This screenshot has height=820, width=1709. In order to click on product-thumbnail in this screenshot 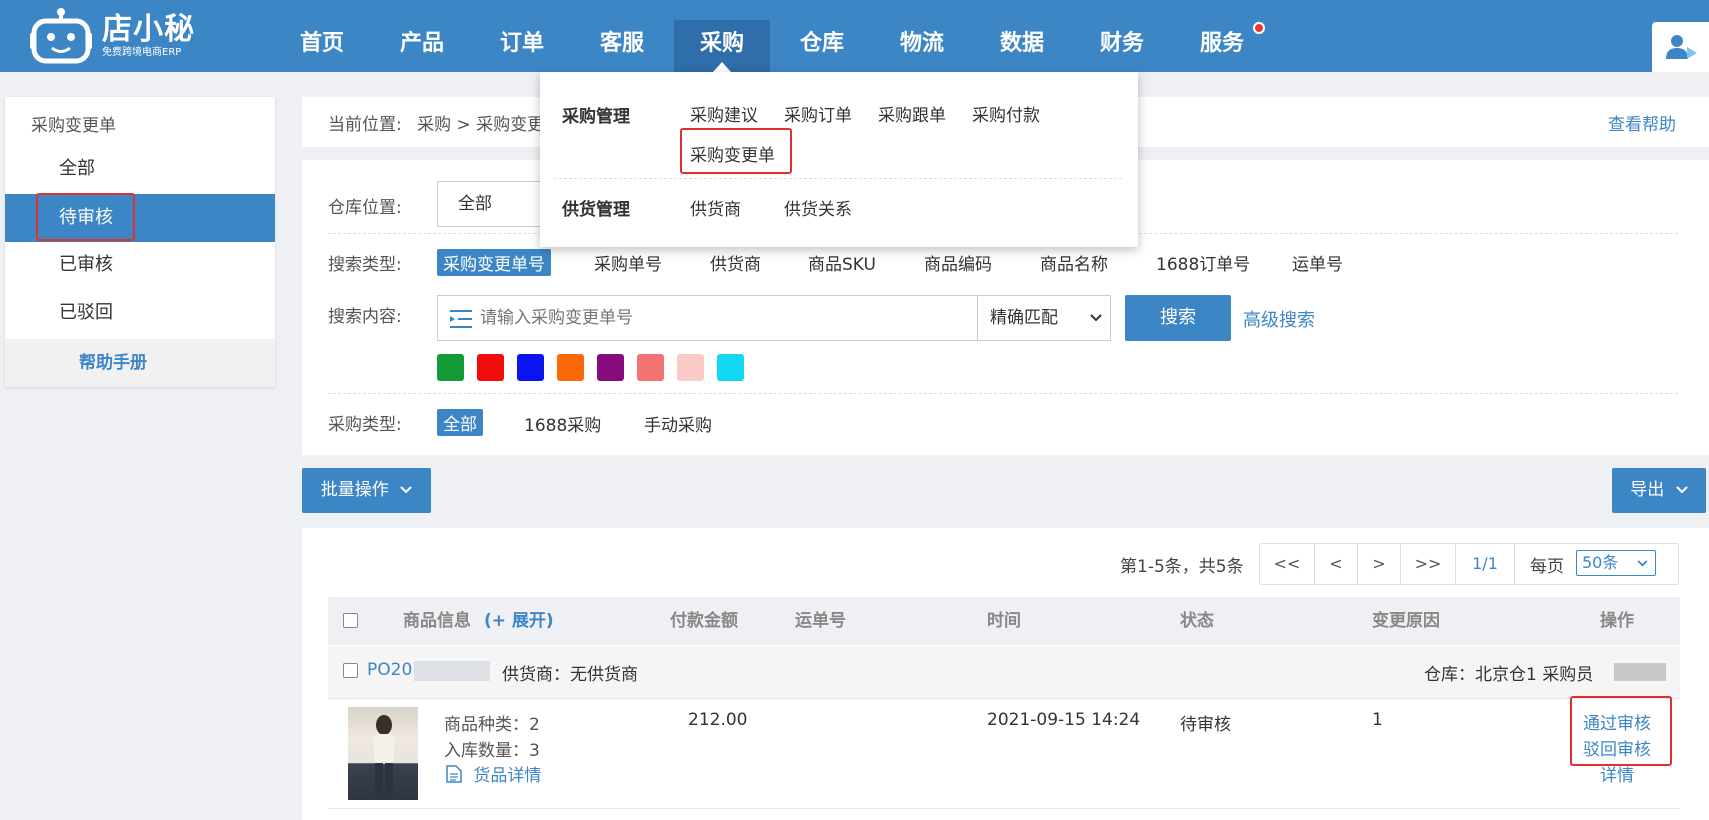, I will do `click(383, 753)`.